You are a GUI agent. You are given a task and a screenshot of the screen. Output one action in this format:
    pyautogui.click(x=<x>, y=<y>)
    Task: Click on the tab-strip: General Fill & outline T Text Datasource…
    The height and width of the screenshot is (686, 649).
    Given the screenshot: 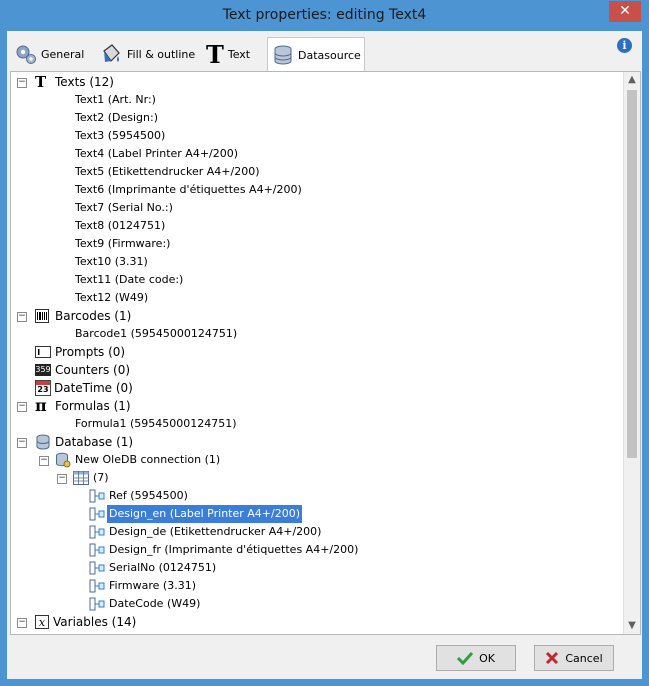 What is the action you would take?
    pyautogui.click(x=324, y=53)
    